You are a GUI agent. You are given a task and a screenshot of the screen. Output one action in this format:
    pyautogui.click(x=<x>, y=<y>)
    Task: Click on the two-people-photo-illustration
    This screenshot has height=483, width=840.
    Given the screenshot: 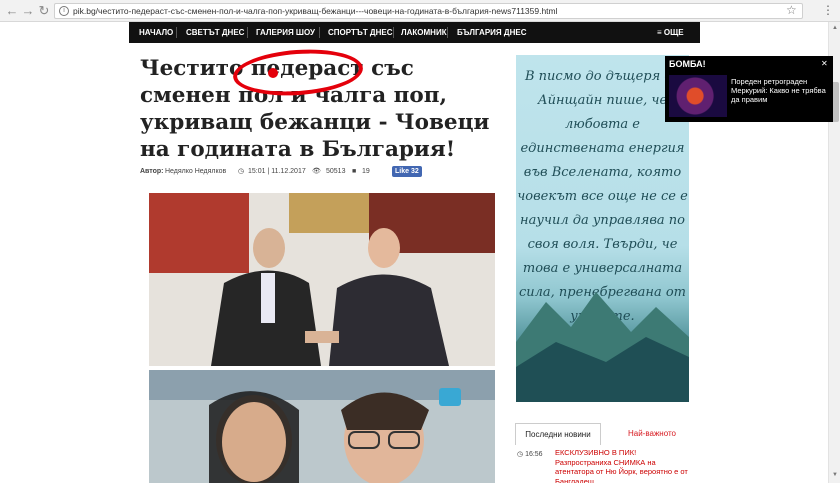 What is the action you would take?
    pyautogui.click(x=322, y=426)
    